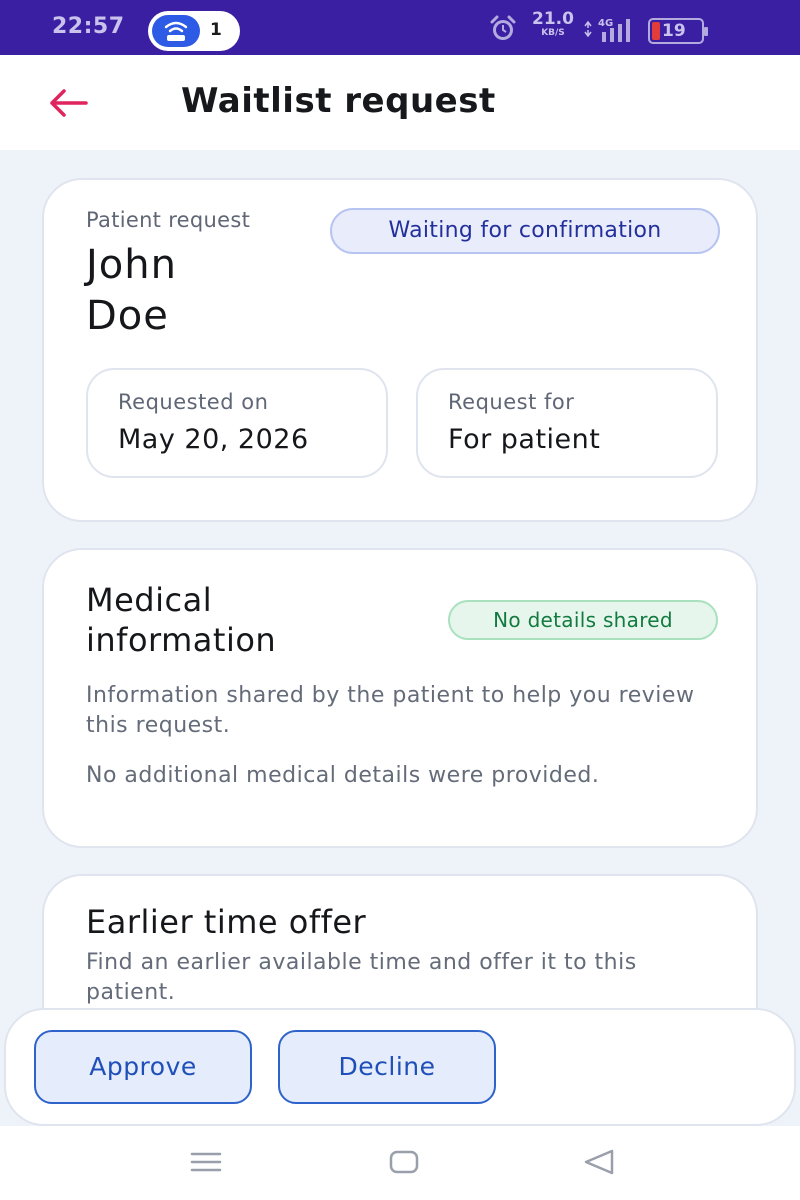 The width and height of the screenshot is (800, 1200). What do you see at coordinates (338, 101) in the screenshot?
I see `page-title: Waitlist request` at bounding box center [338, 101].